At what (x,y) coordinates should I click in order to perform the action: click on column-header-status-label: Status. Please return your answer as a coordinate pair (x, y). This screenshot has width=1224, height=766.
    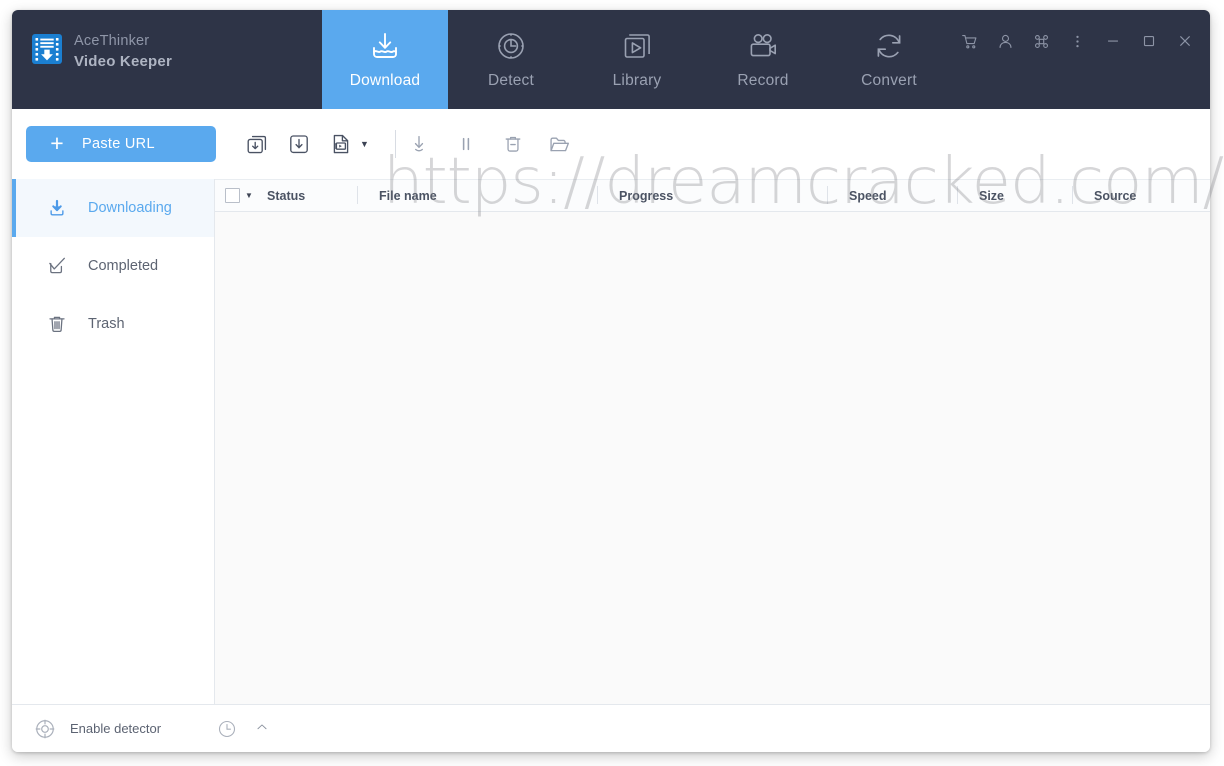
    Looking at the image, I should click on (286, 195).